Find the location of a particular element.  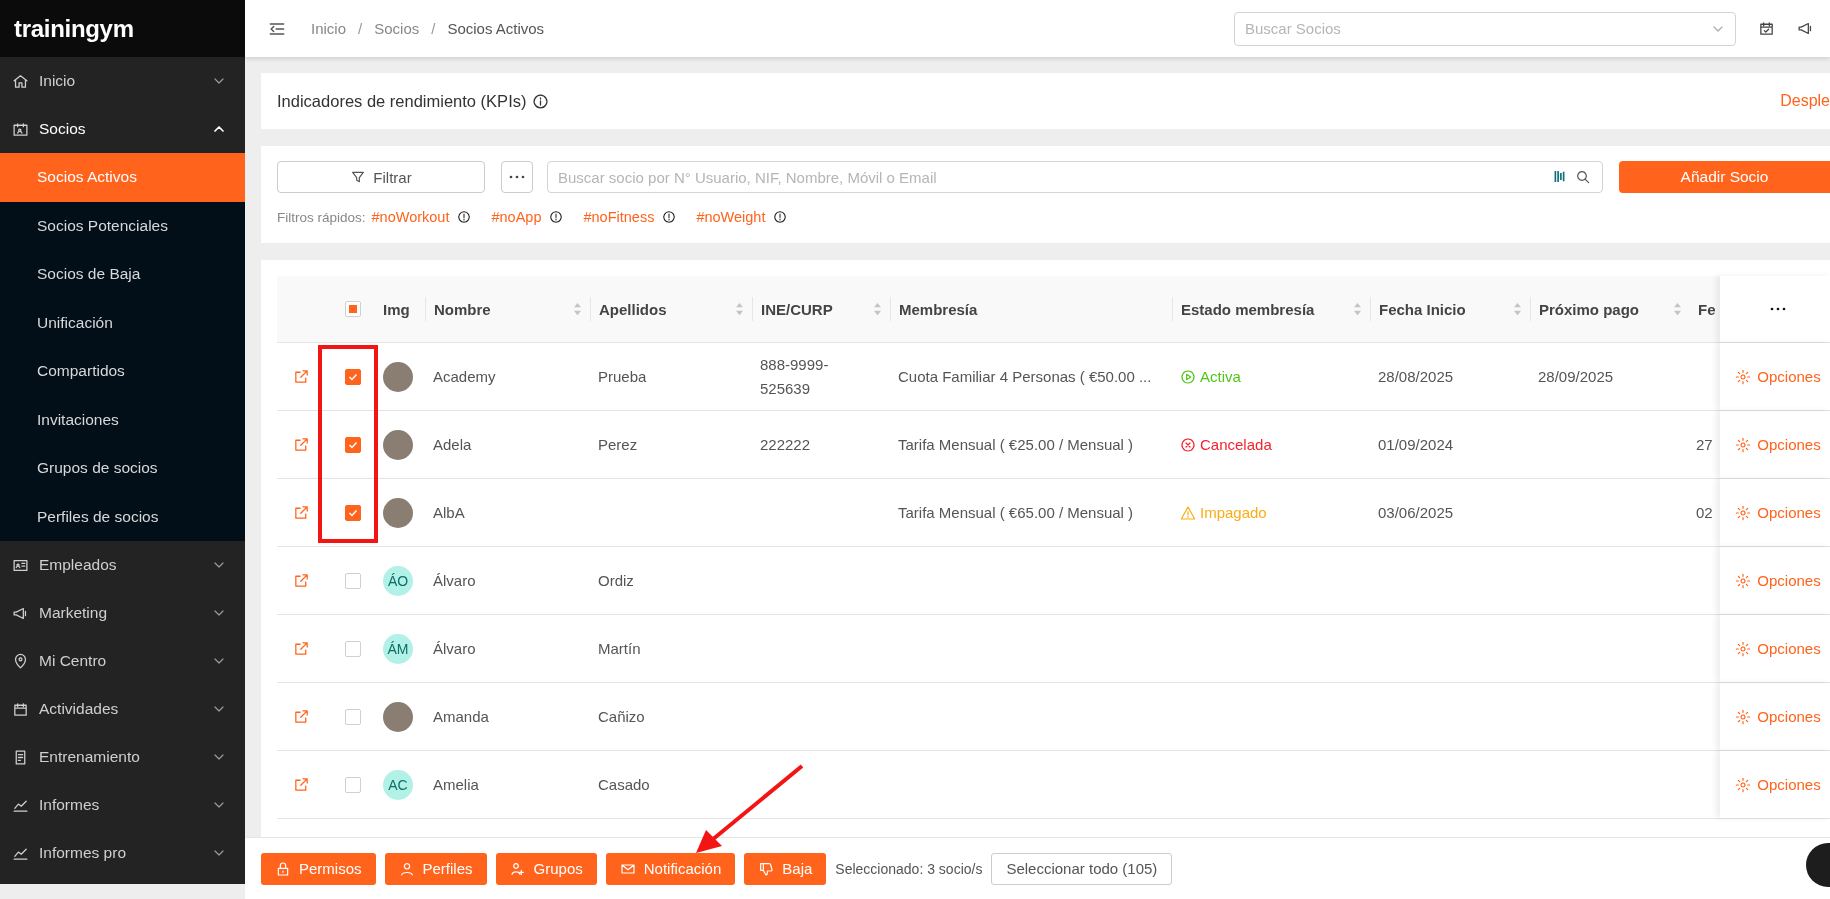

sidebar-item: Entrenamiento is located at coordinates (122, 757).